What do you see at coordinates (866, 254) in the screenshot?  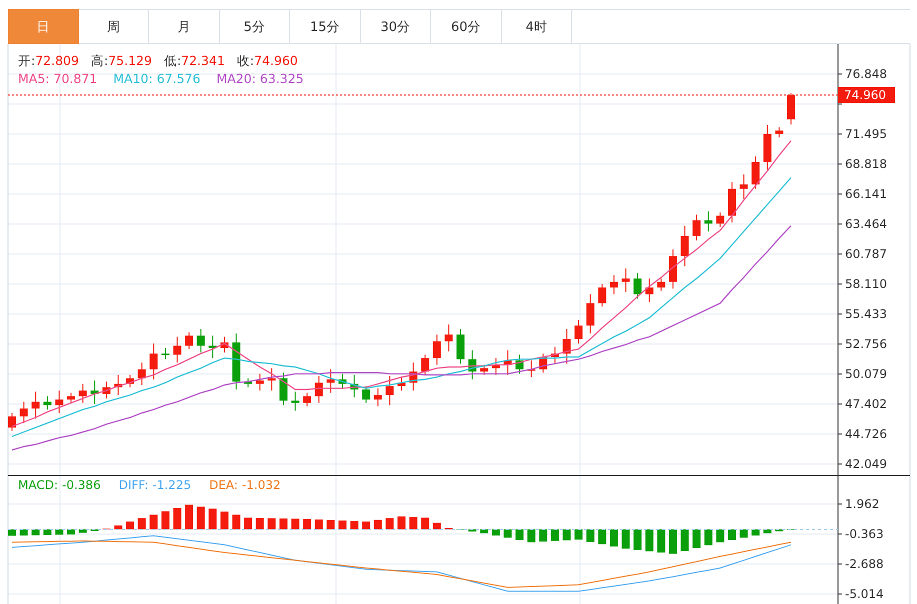 I see `price-axis-label: 60.787` at bounding box center [866, 254].